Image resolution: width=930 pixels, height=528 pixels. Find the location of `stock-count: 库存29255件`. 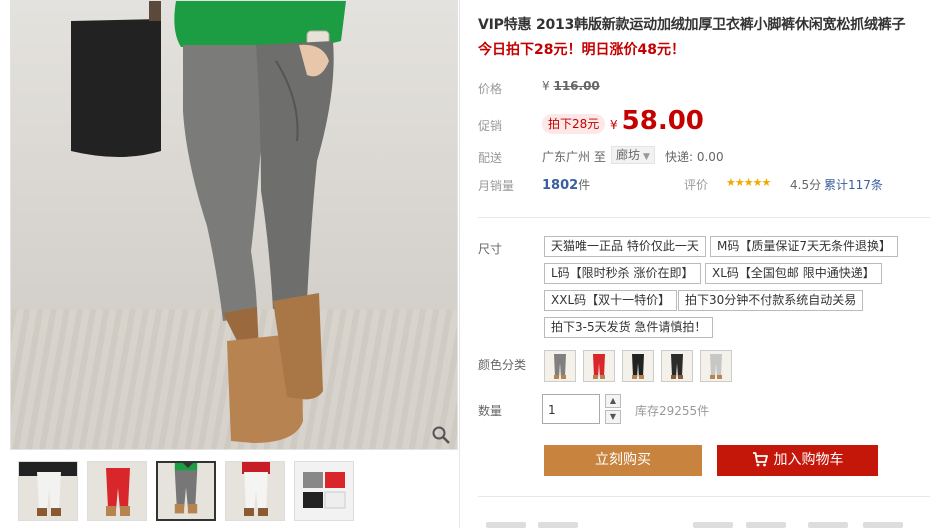

stock-count: 库存29255件 is located at coordinates (672, 411).